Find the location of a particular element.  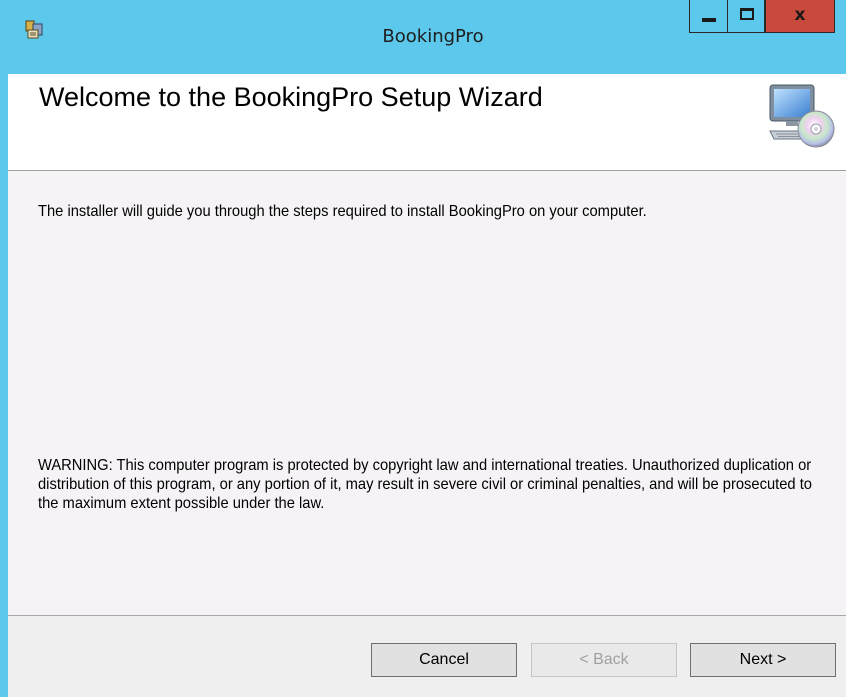

maximize-icon is located at coordinates (747, 14).